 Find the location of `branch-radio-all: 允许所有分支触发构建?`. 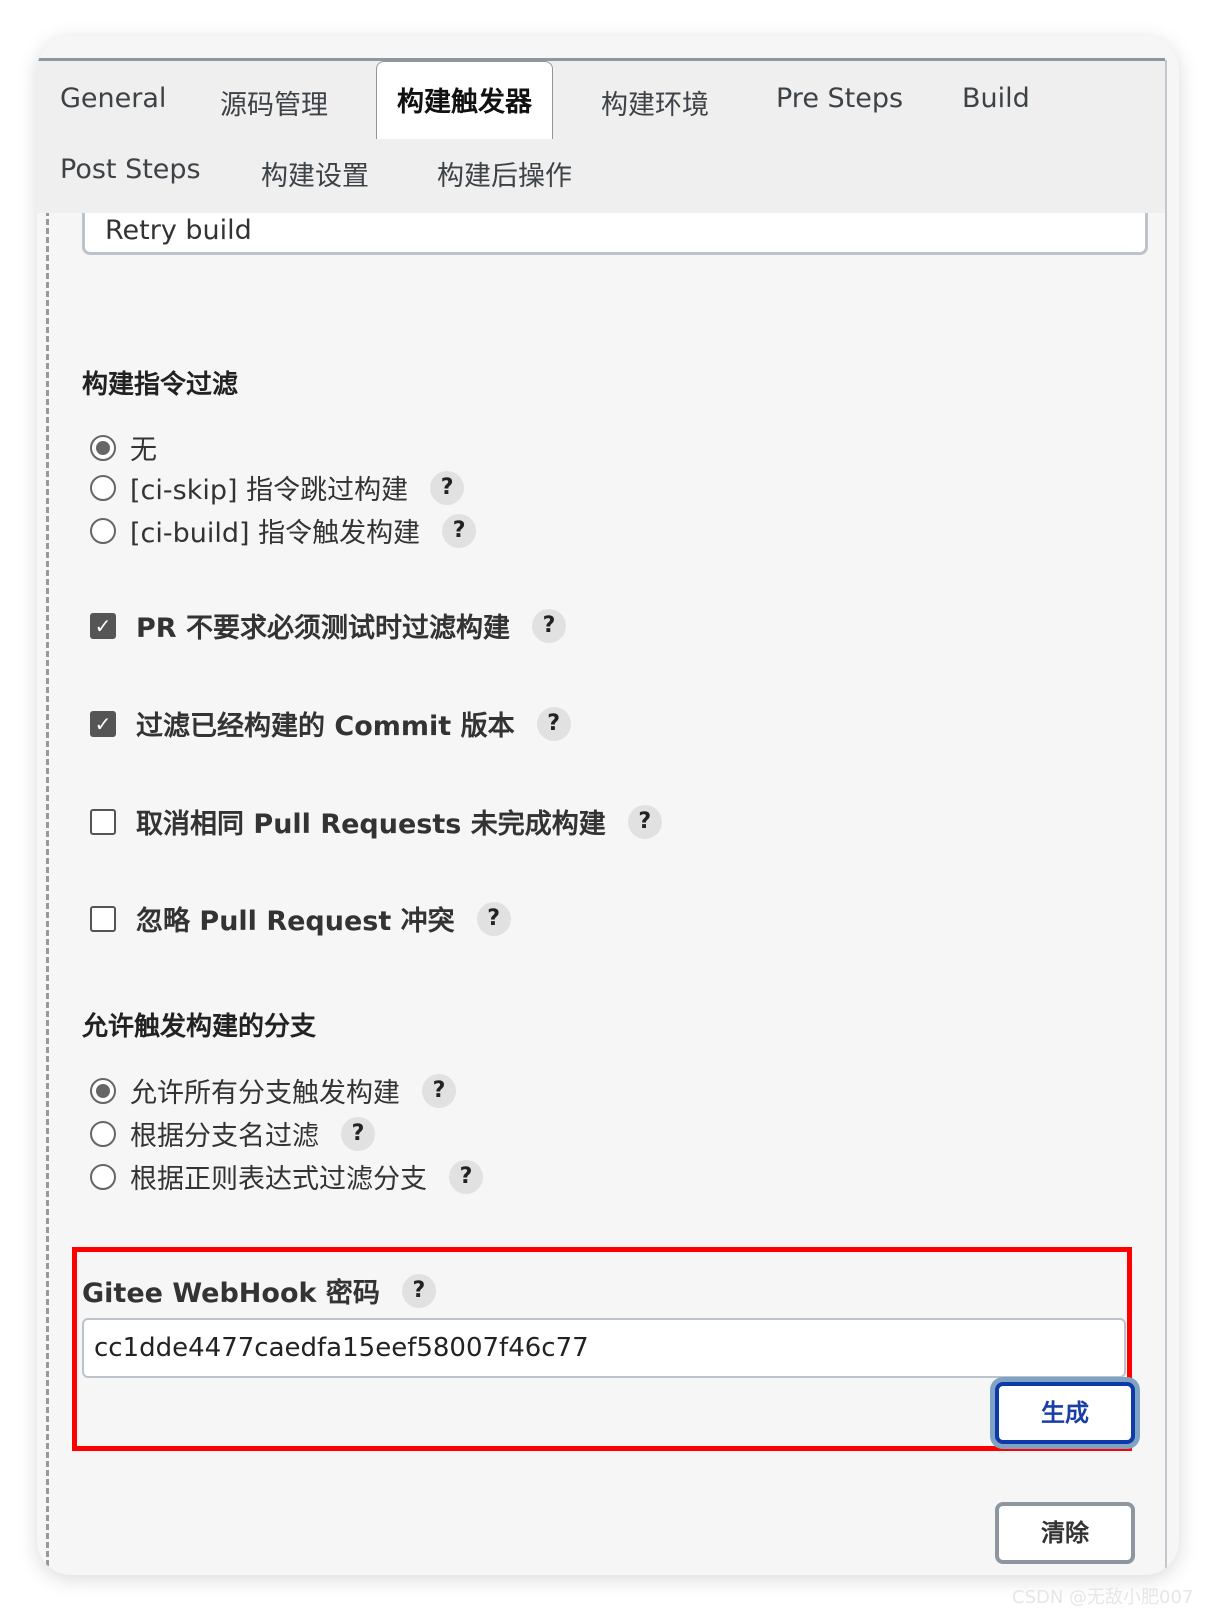

branch-radio-all: 允许所有分支触发构建? is located at coordinates (273, 1090).